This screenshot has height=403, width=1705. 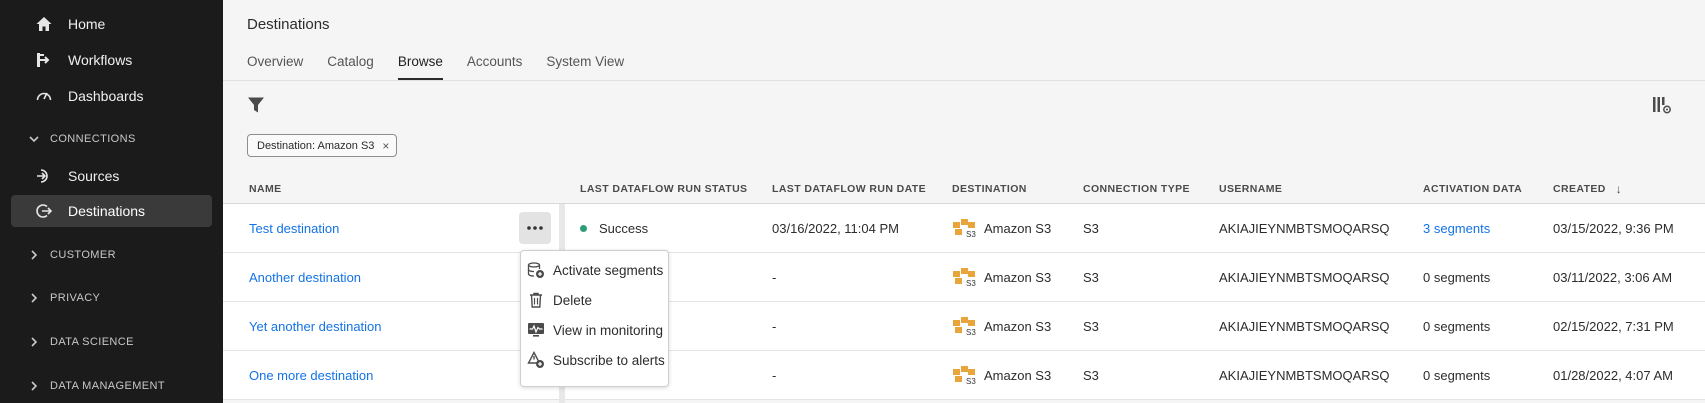 What do you see at coordinates (93, 139) in the screenshot?
I see `sidebar-section-label: CONNECTIONS` at bounding box center [93, 139].